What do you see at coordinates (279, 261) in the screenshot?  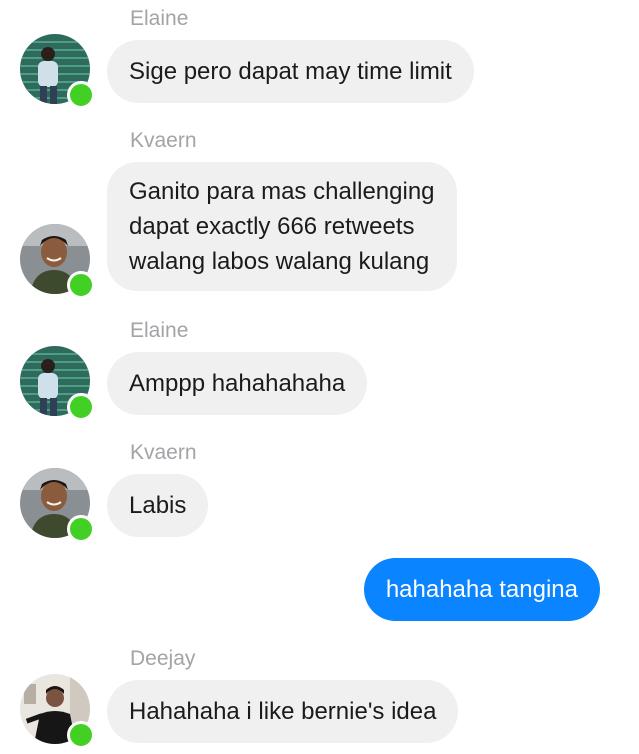 I see `message-text-line: walang labos walang kulang` at bounding box center [279, 261].